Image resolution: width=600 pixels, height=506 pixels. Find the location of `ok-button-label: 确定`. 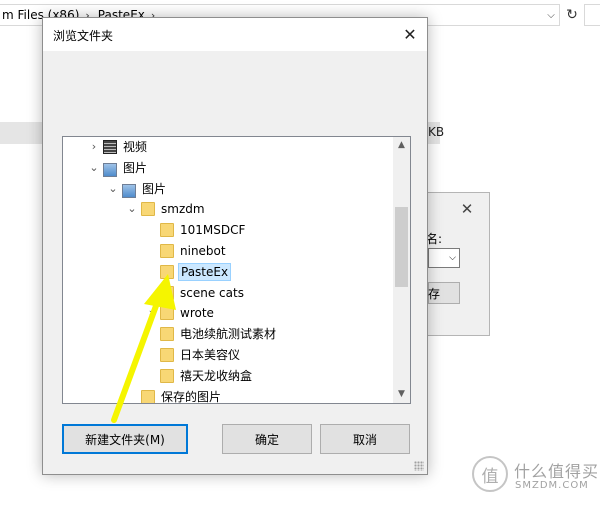

ok-button-label: 确定 is located at coordinates (266, 439).